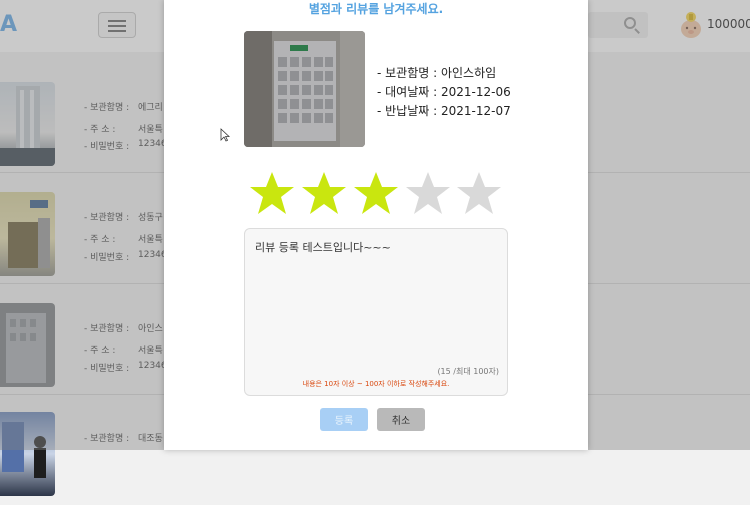 The height and width of the screenshot is (505, 750). What do you see at coordinates (225, 135) in the screenshot?
I see `mouse-cursor-icon` at bounding box center [225, 135].